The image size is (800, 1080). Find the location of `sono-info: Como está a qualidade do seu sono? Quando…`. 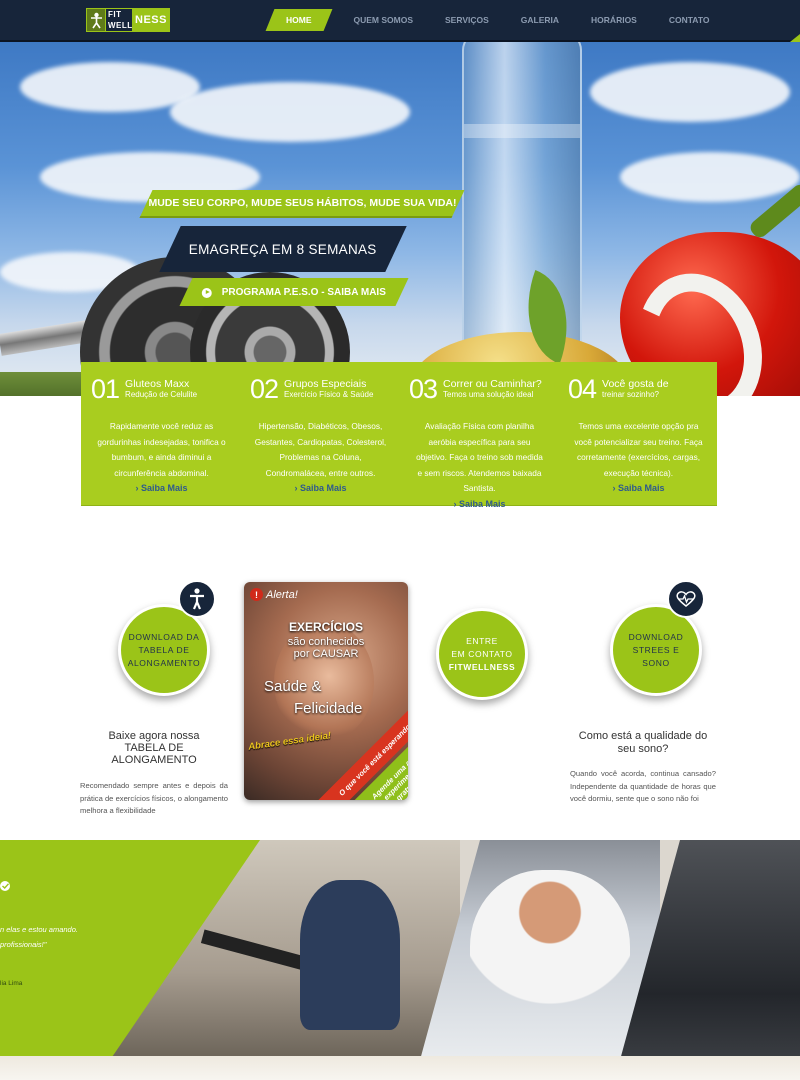

sono-info: Como está a qualidade do seu sono? Quando… is located at coordinates (643, 768).